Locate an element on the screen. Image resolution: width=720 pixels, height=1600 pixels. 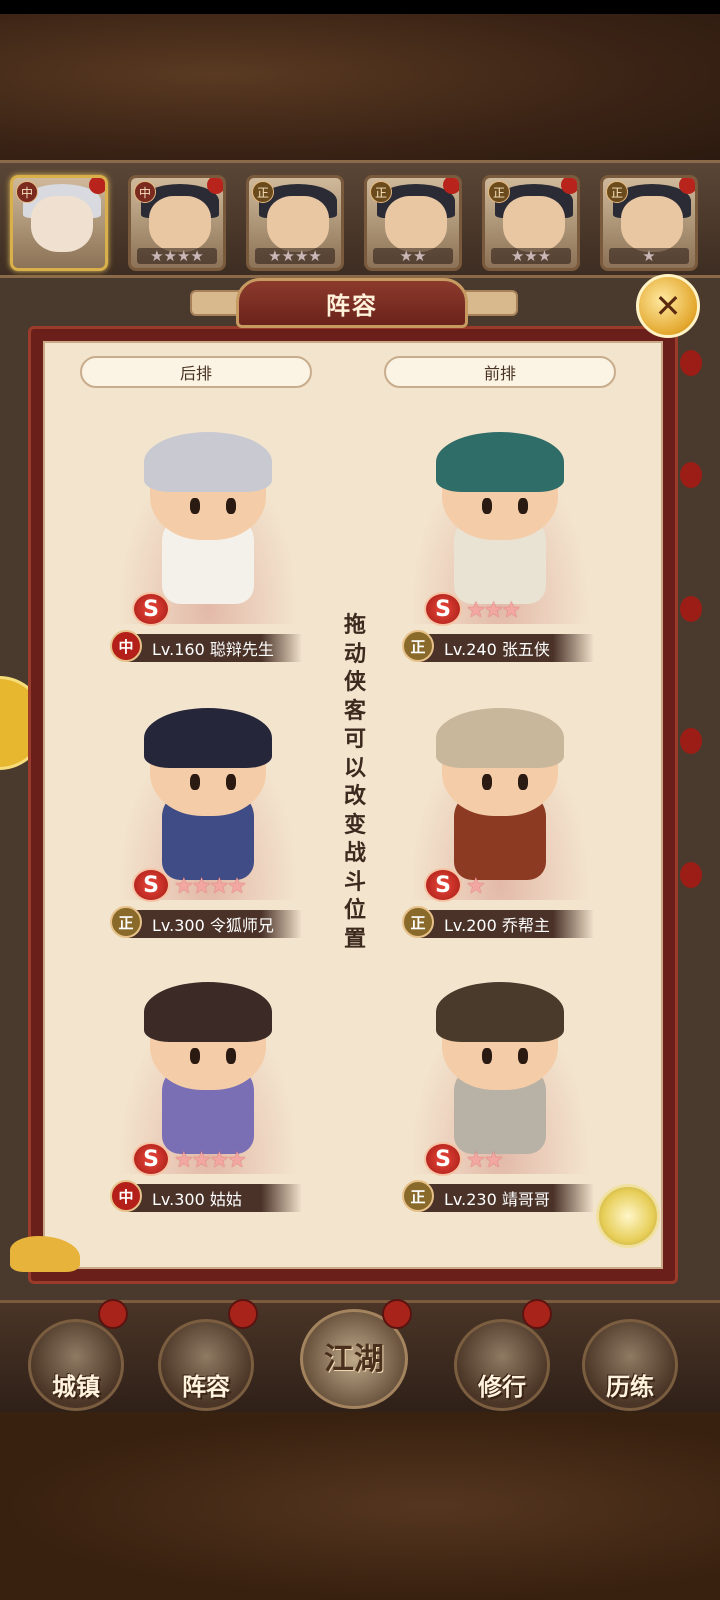
hero-slot-front-2: S ★ Lv.200 乔帮主 正 is located at coordinates (500, 815).